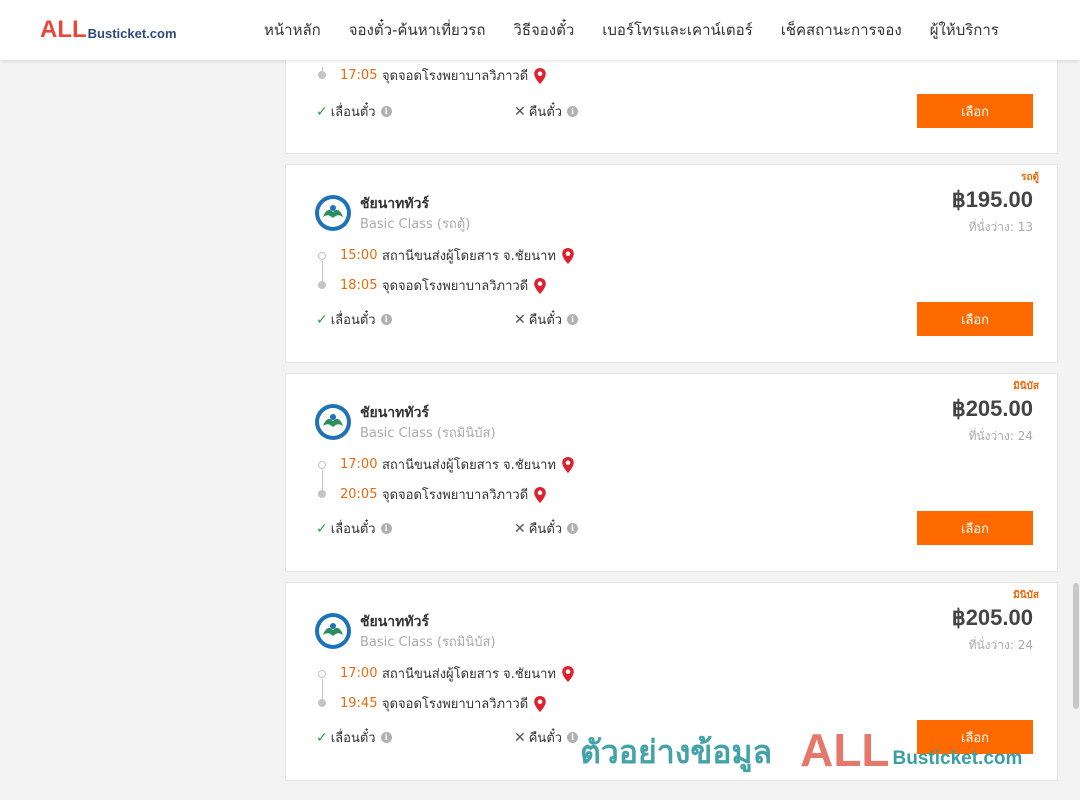 This screenshot has width=1080, height=800. I want to click on nav-operators: ผู้ให้บริการ, so click(964, 30).